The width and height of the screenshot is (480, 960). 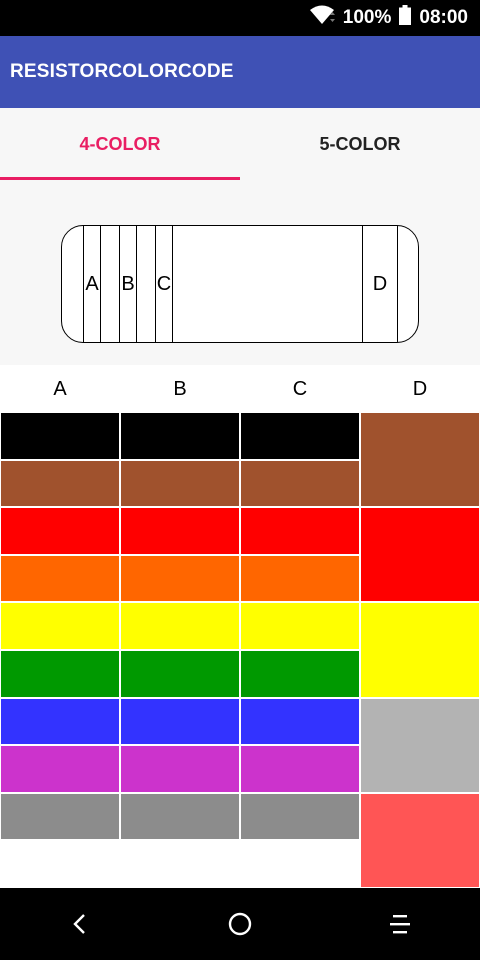 I want to click on color-swatch-d-red, so click(x=420, y=555).